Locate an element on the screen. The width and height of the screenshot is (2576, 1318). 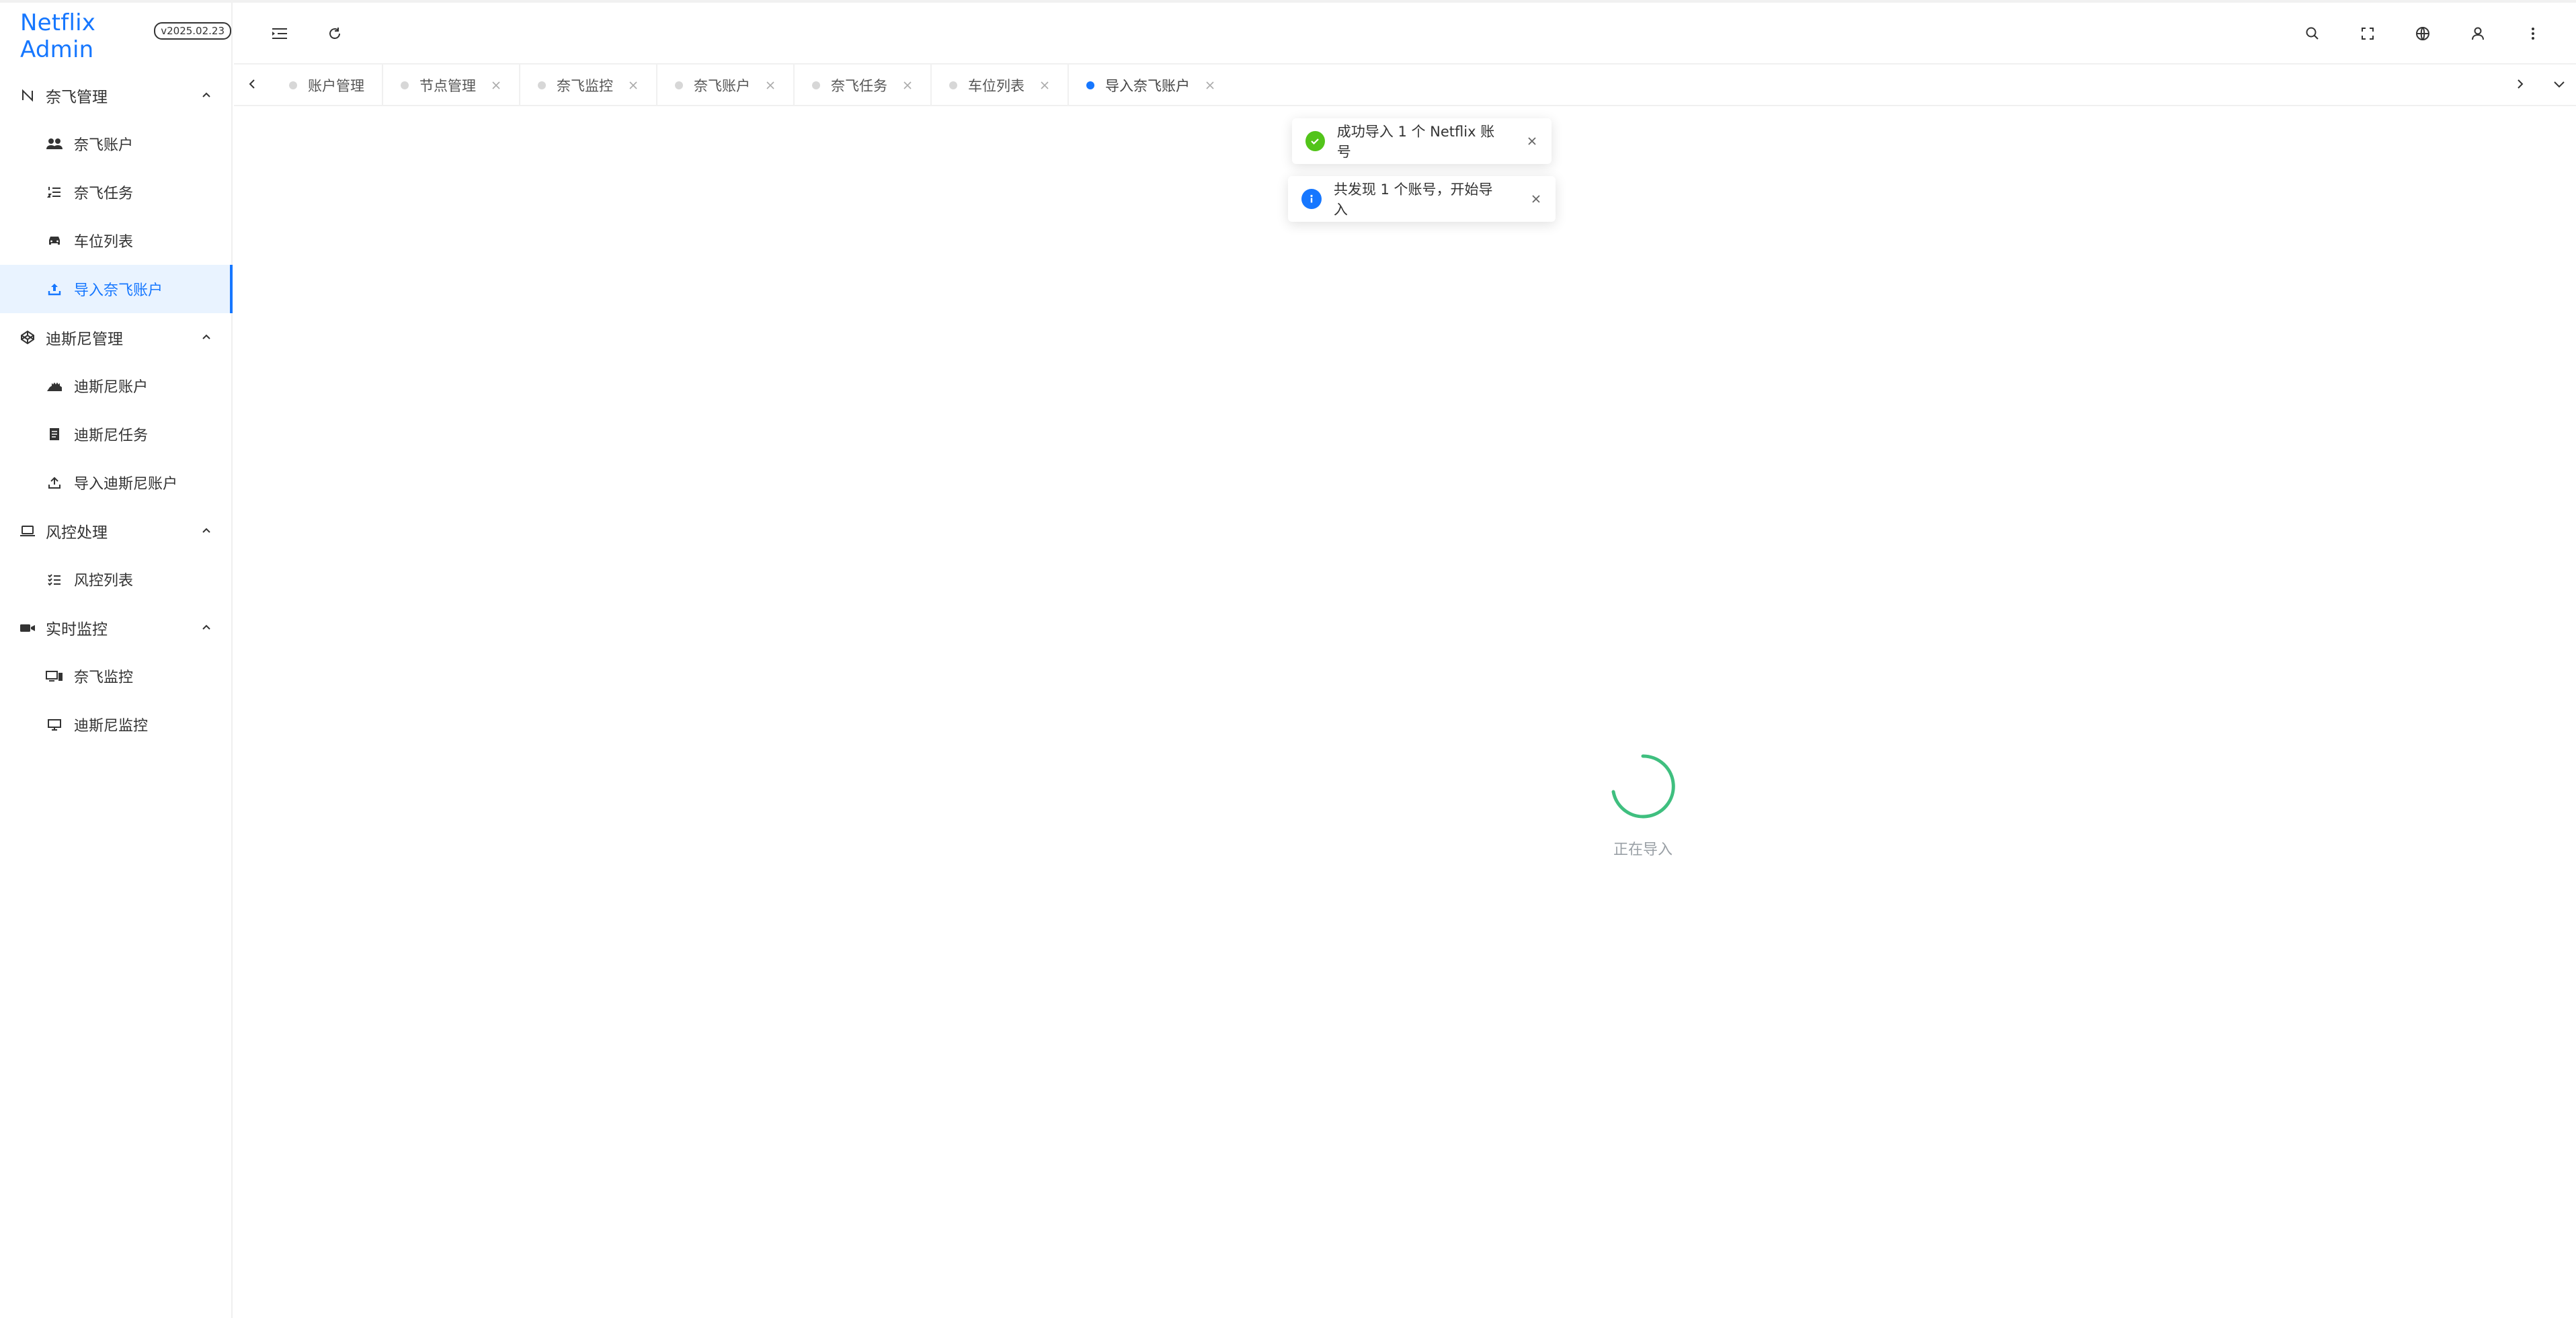
sidebar-item-label: 导入迪斯尼账户 is located at coordinates (126, 484).